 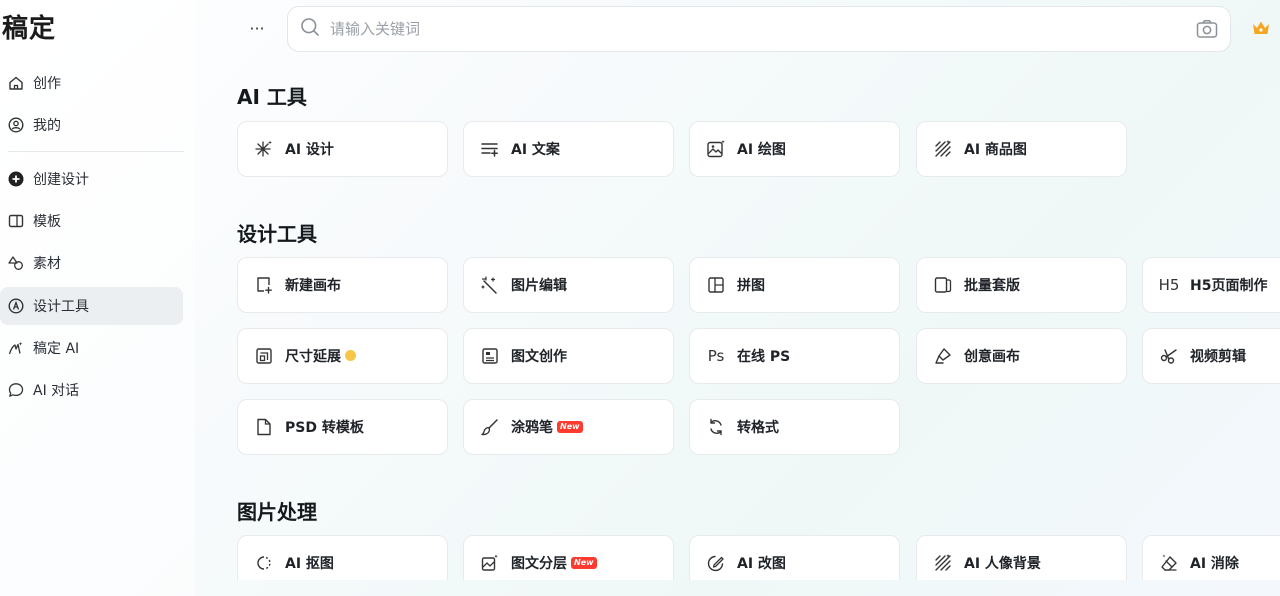 What do you see at coordinates (277, 234) in the screenshot?
I see `section-title-design-tools: 设计工具` at bounding box center [277, 234].